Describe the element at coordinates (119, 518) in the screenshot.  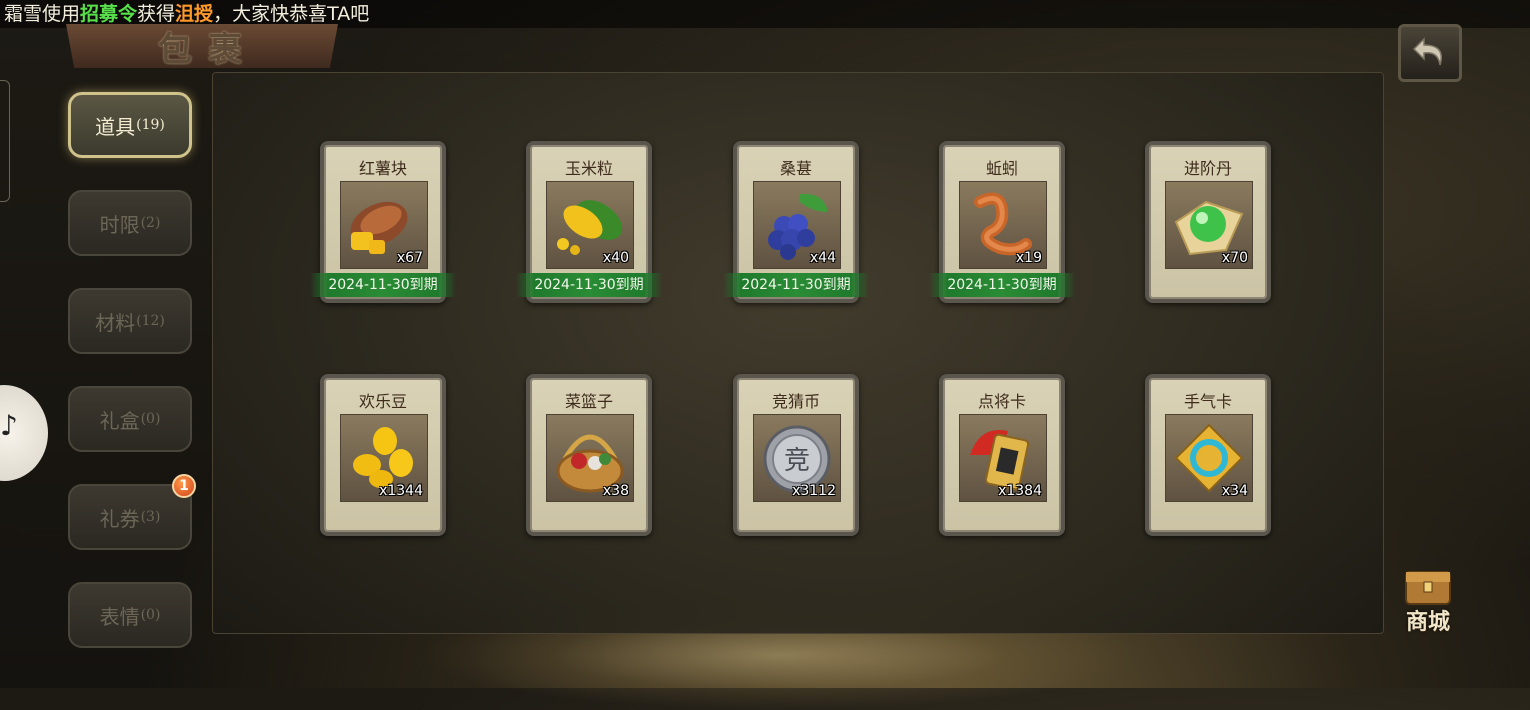
I see `tab-label: 礼券` at that location.